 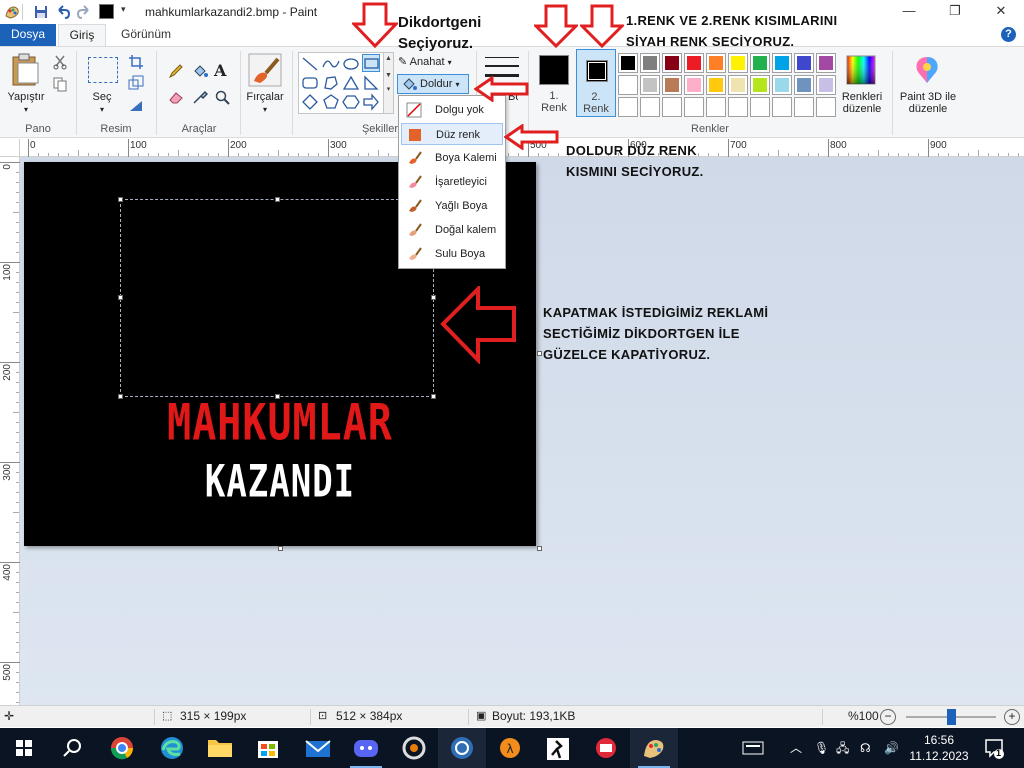 What do you see at coordinates (452, 230) in the screenshot?
I see `fill-menu-item: Doğal kalem` at bounding box center [452, 230].